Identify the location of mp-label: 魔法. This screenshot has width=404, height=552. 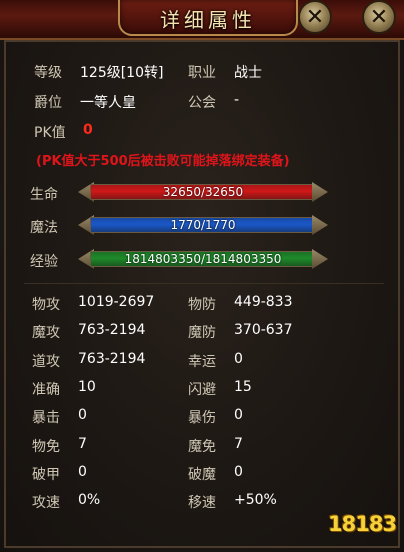
(44, 228).